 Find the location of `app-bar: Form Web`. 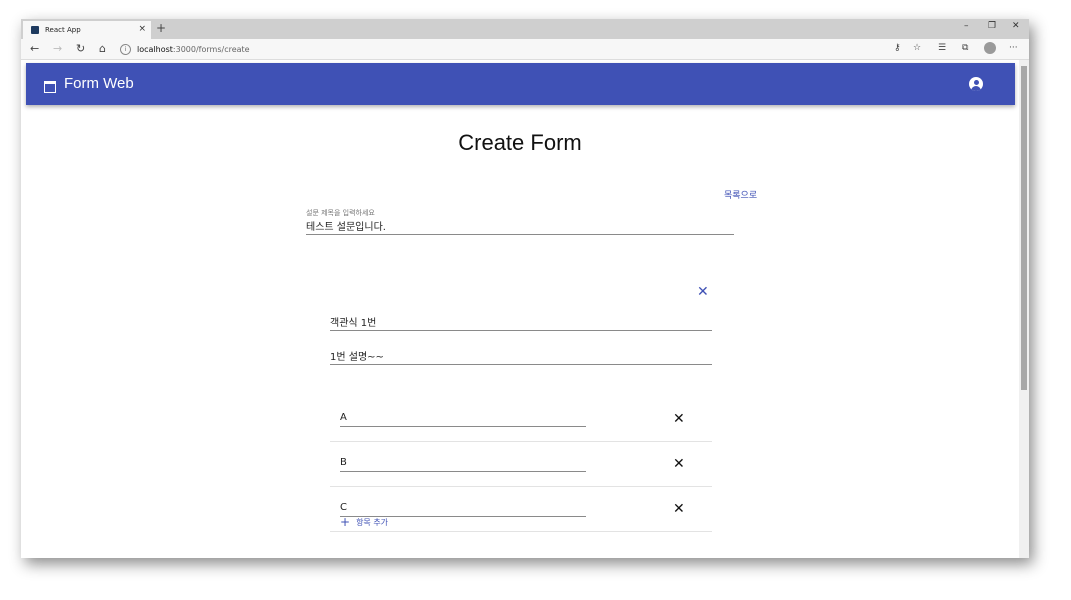

app-bar: Form Web is located at coordinates (520, 84).